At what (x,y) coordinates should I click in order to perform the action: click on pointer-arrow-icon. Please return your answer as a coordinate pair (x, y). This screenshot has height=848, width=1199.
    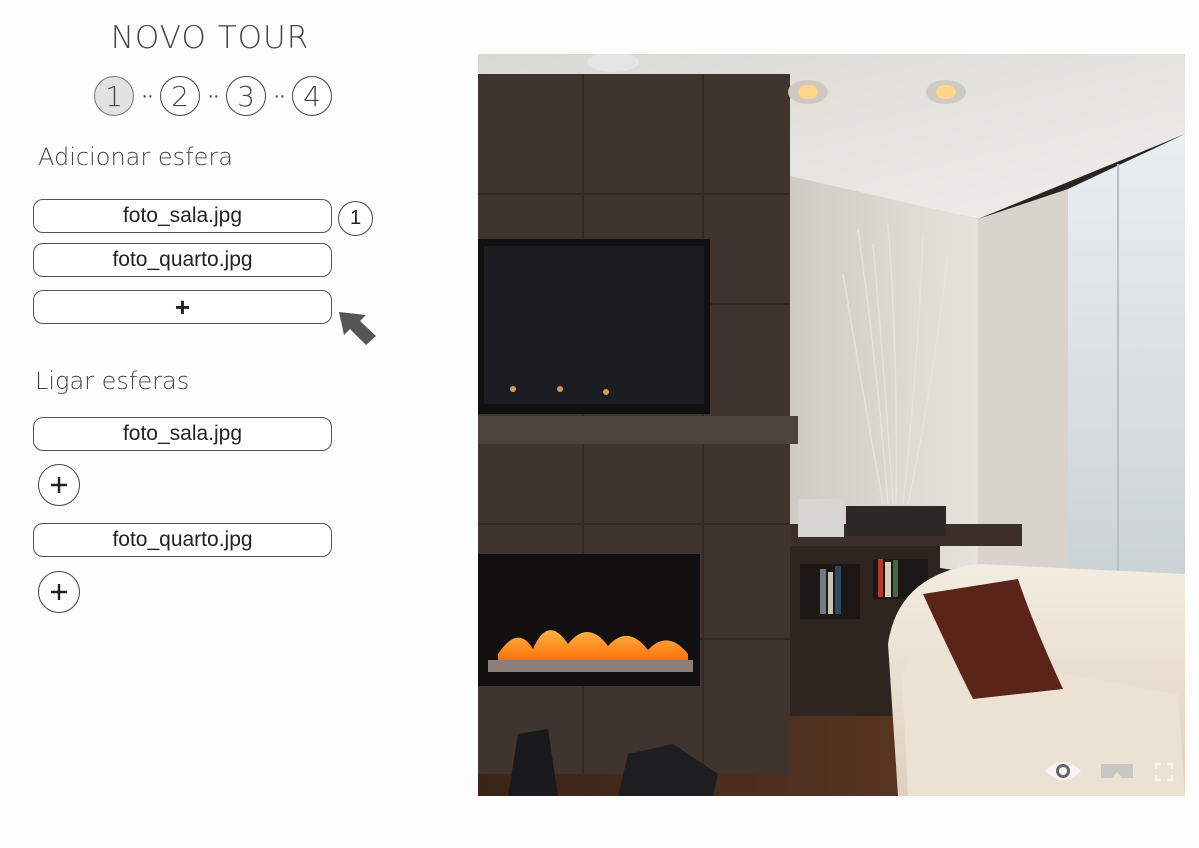
    Looking at the image, I should click on (357, 328).